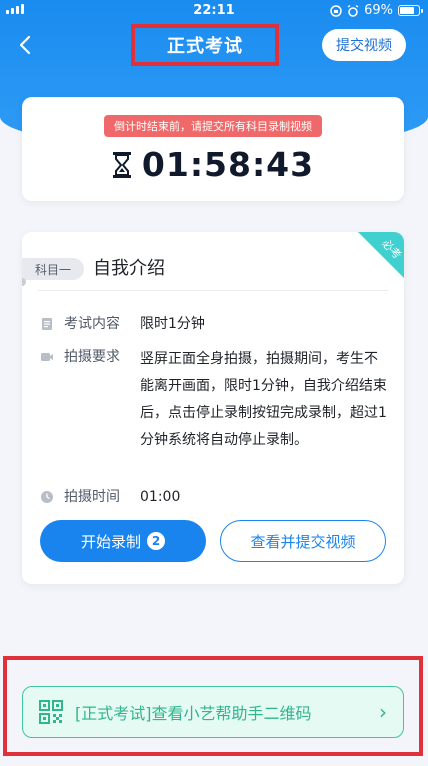 This screenshot has height=766, width=428. What do you see at coordinates (110, 541) in the screenshot?
I see `start-recording-label: 开始录制` at bounding box center [110, 541].